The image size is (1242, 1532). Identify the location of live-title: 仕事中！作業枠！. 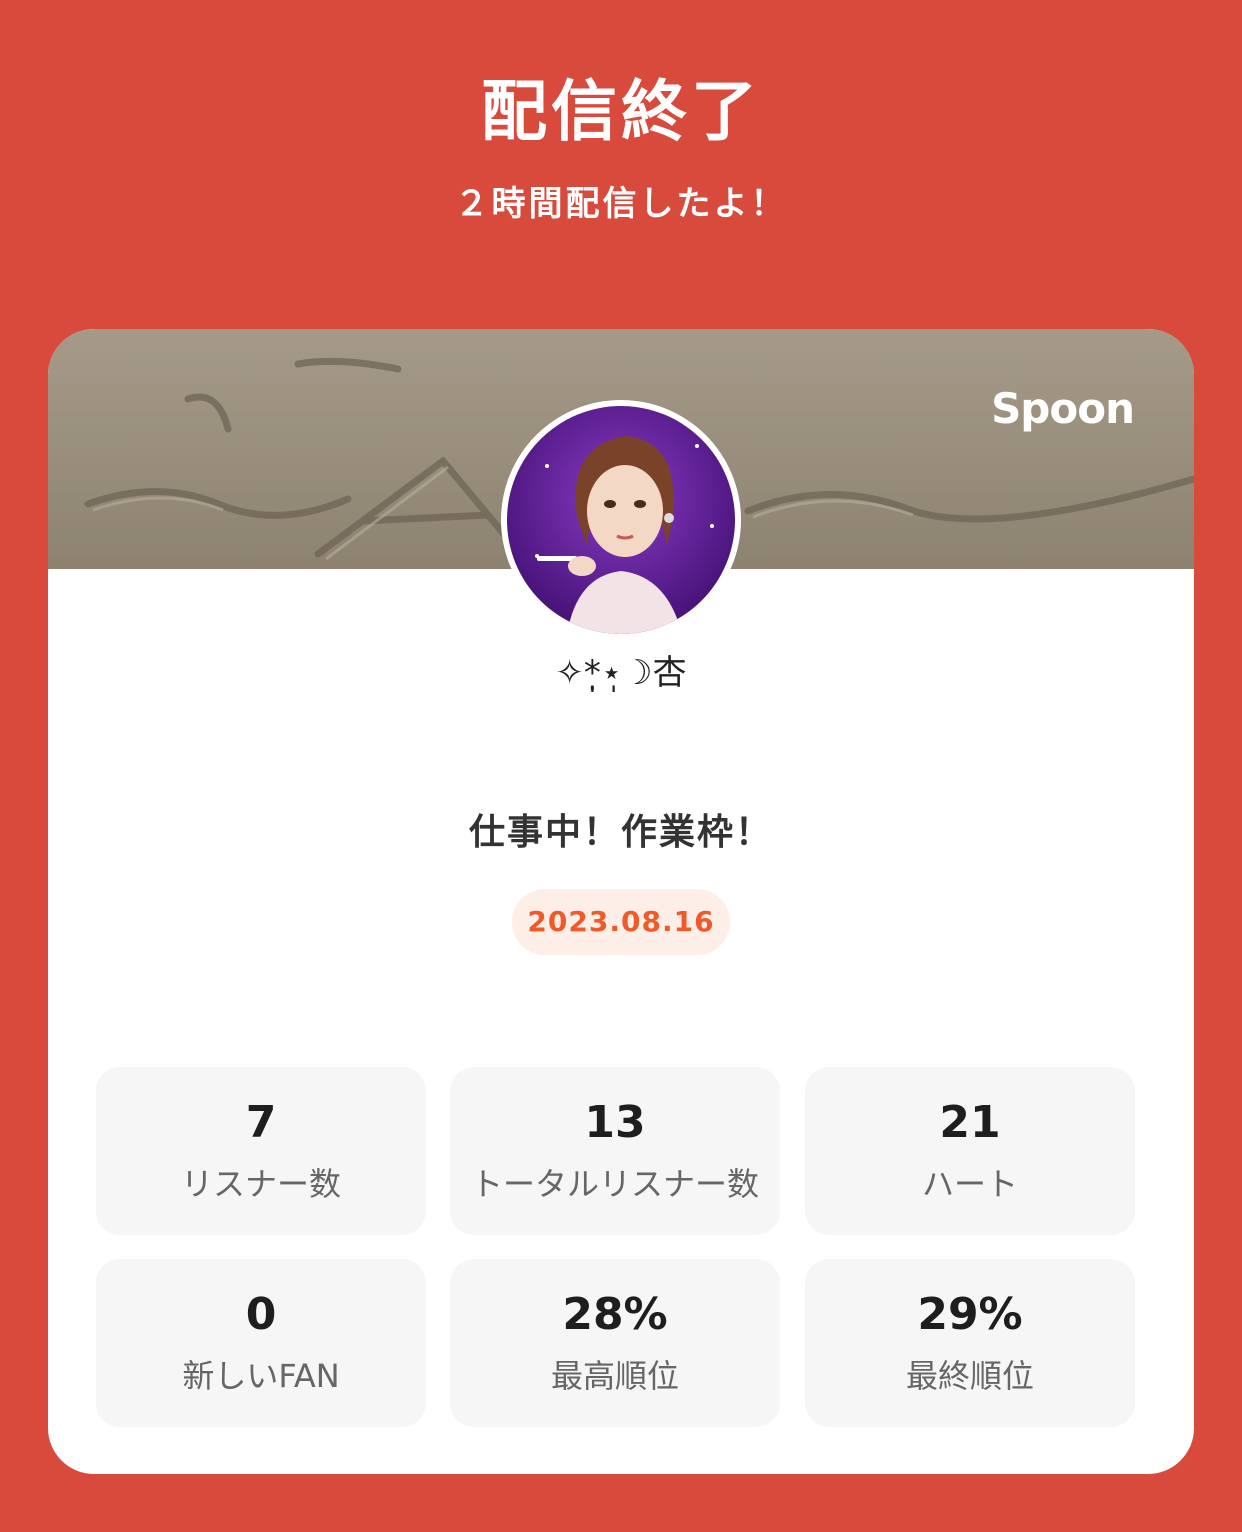
(620, 832).